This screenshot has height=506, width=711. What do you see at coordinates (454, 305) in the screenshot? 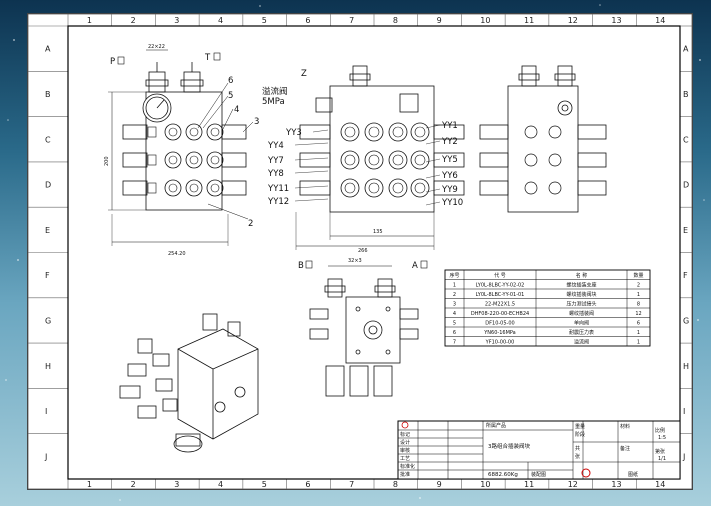
I see `bom-cell: 3` at bounding box center [454, 305].